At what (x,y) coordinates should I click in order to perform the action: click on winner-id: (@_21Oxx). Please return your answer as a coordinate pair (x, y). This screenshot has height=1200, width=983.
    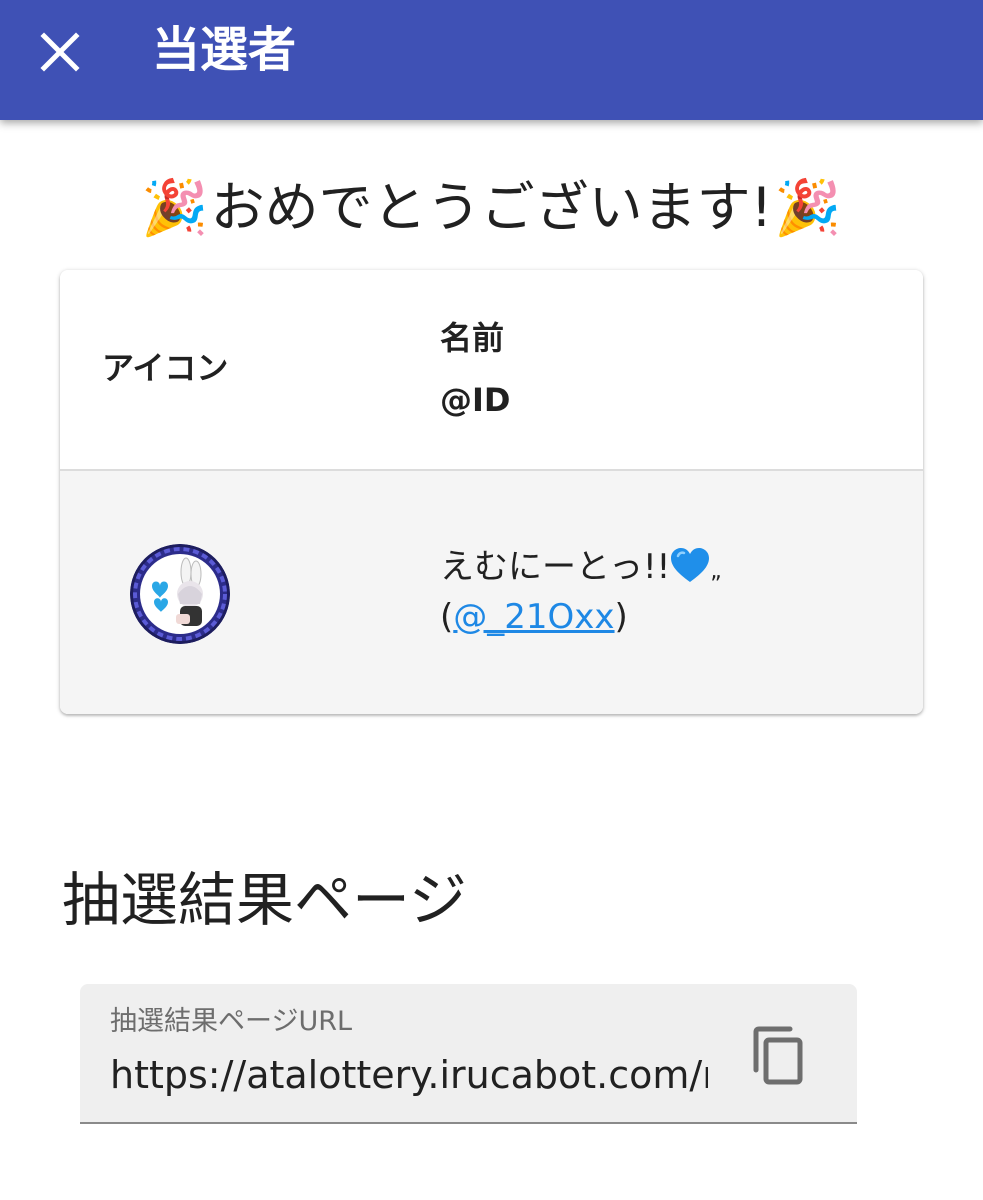
    Looking at the image, I should click on (534, 617).